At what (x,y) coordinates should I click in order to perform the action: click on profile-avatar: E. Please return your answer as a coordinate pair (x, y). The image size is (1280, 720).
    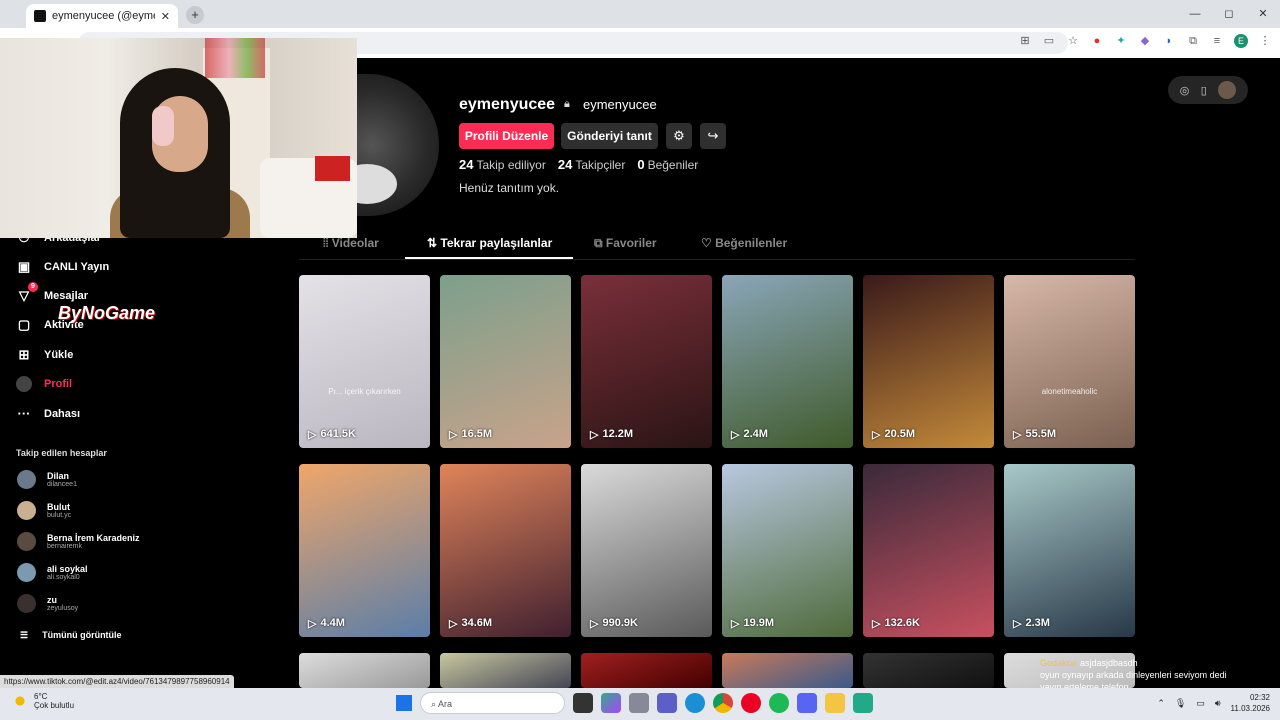
    Looking at the image, I should click on (1241, 41).